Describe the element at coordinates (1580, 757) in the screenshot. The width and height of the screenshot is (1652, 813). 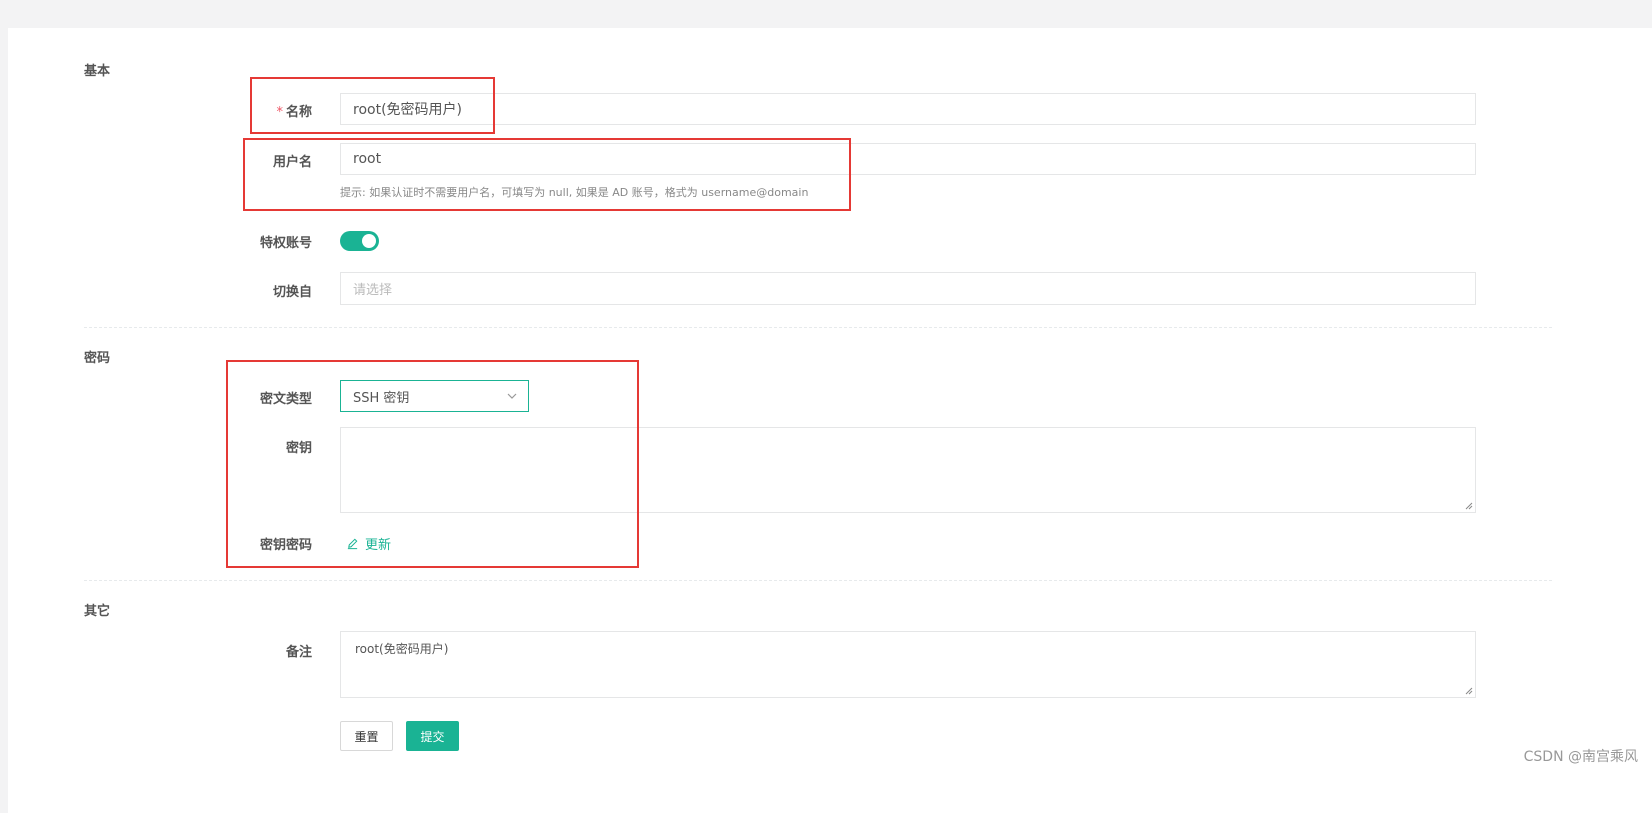
I see `watermark: CSDN @南宫乘风` at that location.